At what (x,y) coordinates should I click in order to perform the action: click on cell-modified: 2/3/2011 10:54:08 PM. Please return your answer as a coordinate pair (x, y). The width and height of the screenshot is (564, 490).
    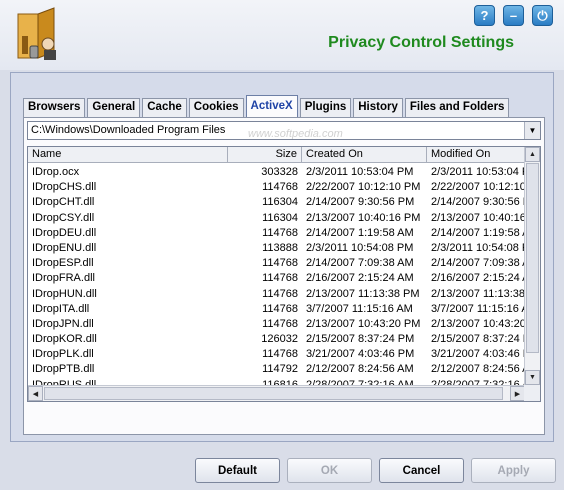
    Looking at the image, I should click on (478, 247).